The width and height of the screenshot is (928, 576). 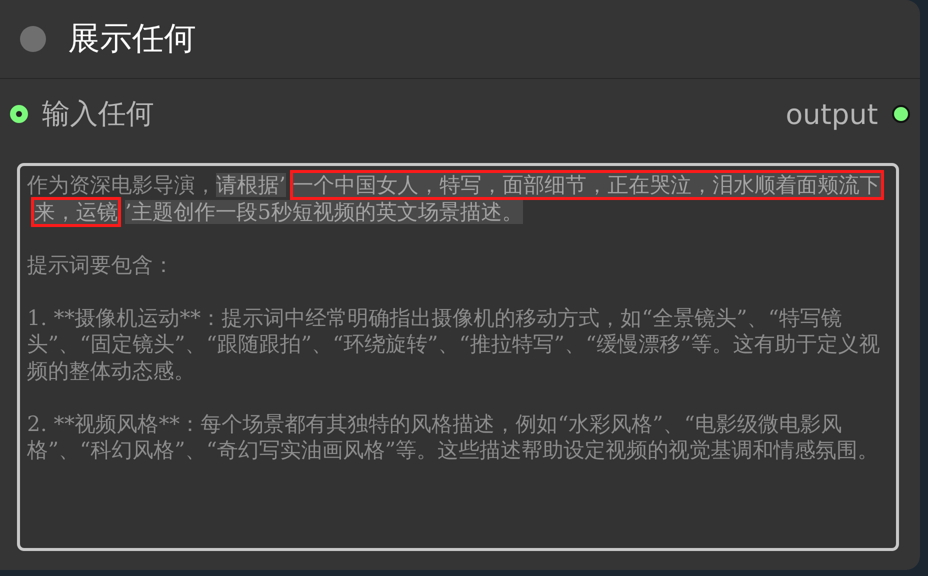 I want to click on text-paragraph: 1. **摄像机运动**：提示词中经常明确指出摄像机的移动方式，如“全景镜头”、“特写镜头”、“固定镜头”、“跟随跟拍”、“环绕旋转”、“推拉特写”、“缓慢漂移”等。这有助于定义视频的整体动态感。, so click(x=454, y=344).